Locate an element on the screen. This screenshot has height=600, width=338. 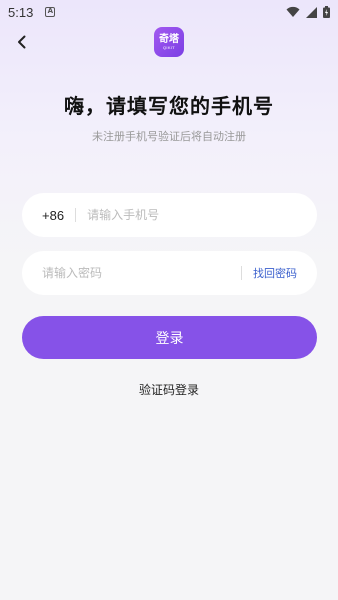
country-code: +86 is located at coordinates (53, 215).